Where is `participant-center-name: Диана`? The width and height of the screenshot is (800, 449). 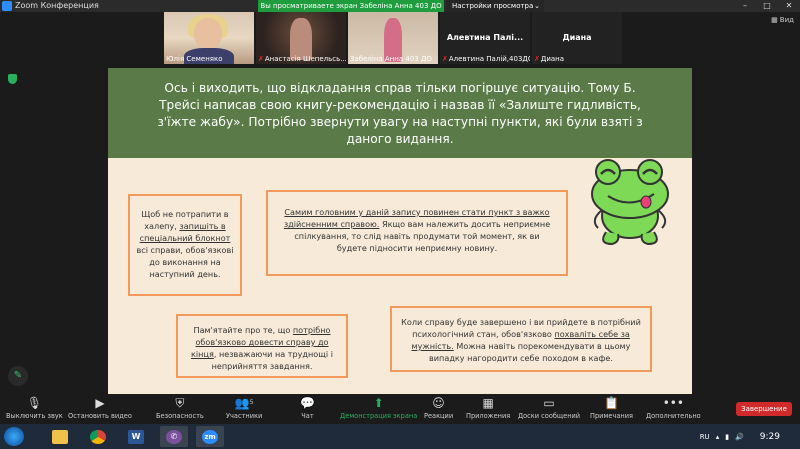
participant-center-name: Диана is located at coordinates (577, 37).